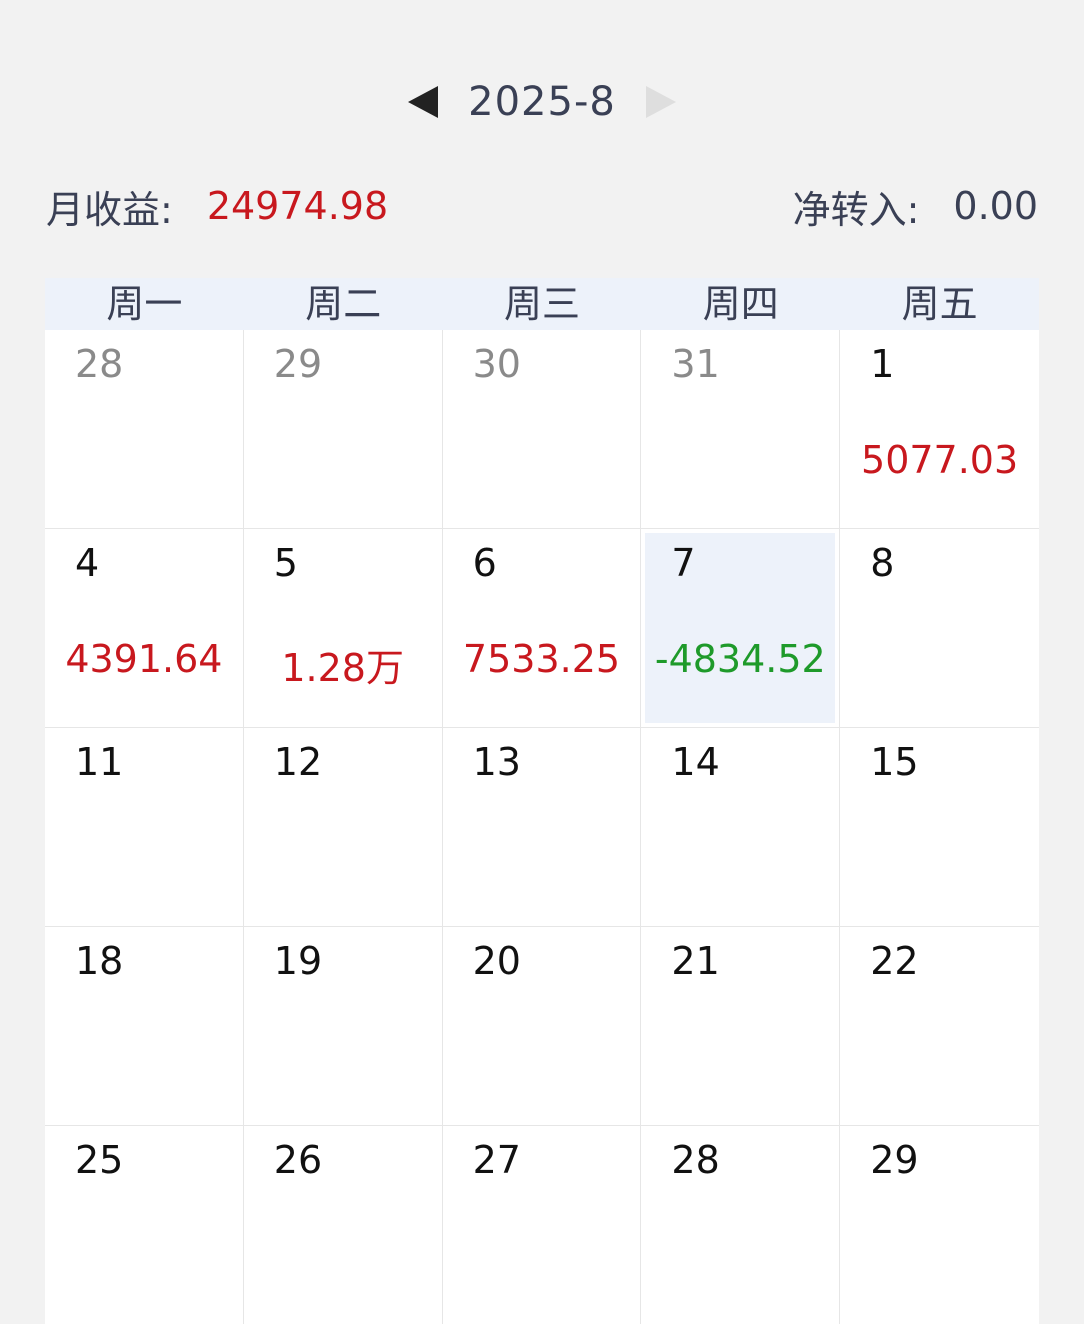 The height and width of the screenshot is (1324, 1084). Describe the element at coordinates (882, 364) in the screenshot. I see `day-number: 1` at that location.